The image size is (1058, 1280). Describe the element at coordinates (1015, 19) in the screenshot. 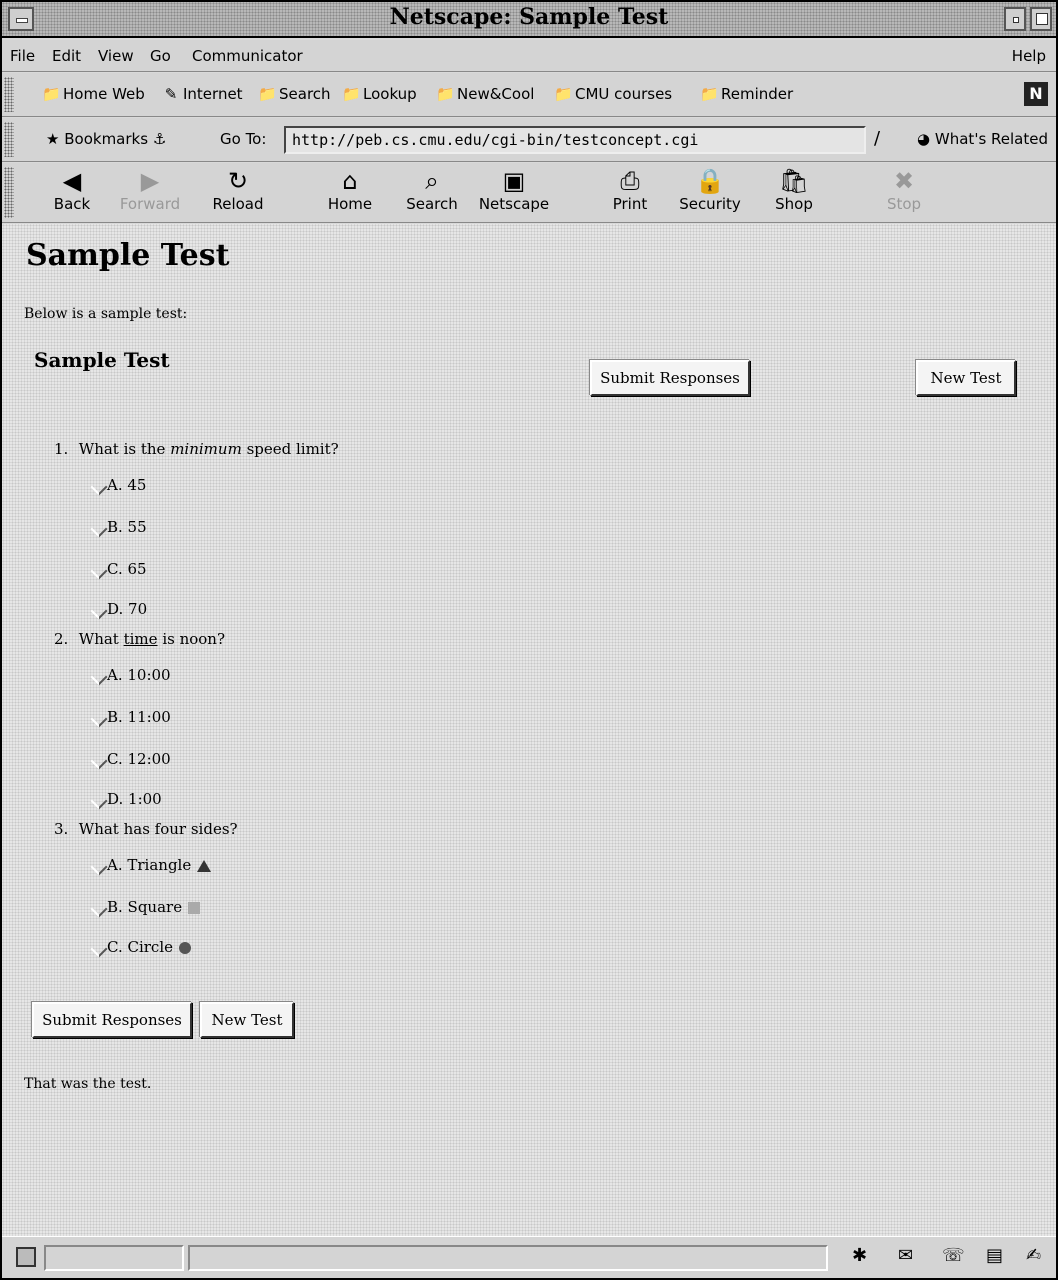

I see `minimize-button` at that location.